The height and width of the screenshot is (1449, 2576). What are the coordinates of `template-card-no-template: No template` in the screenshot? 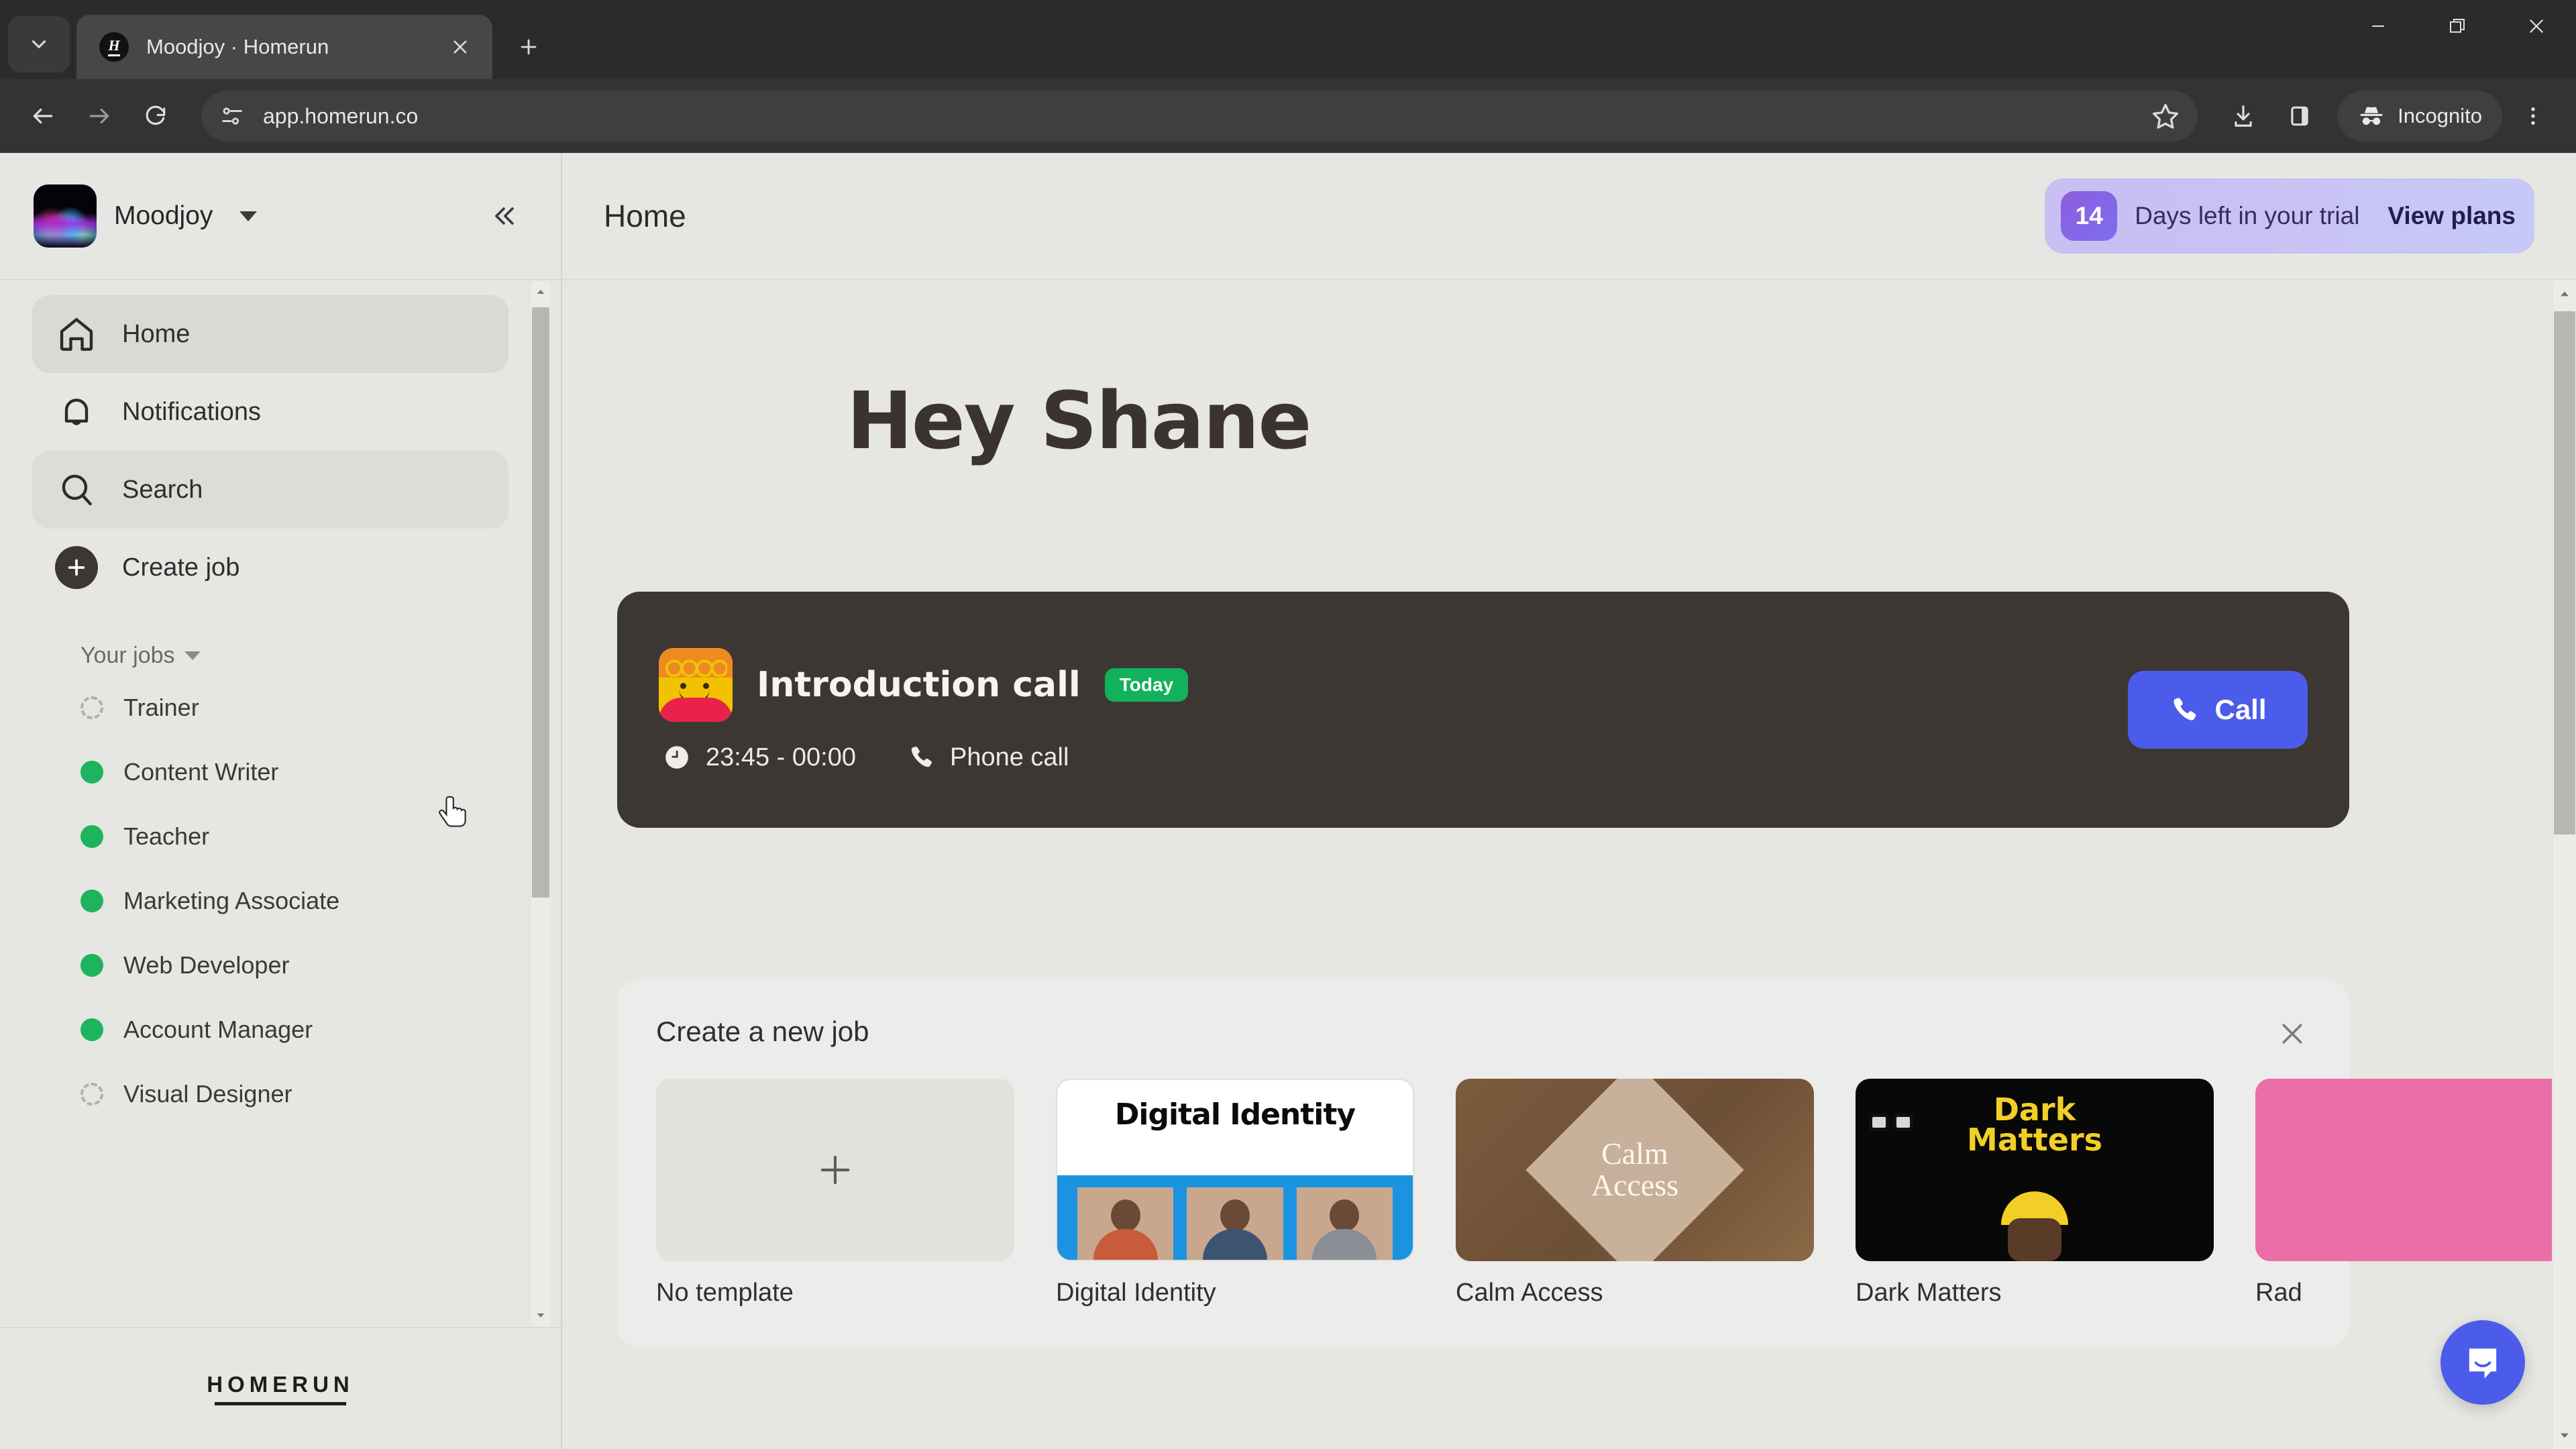 It's located at (835, 1193).